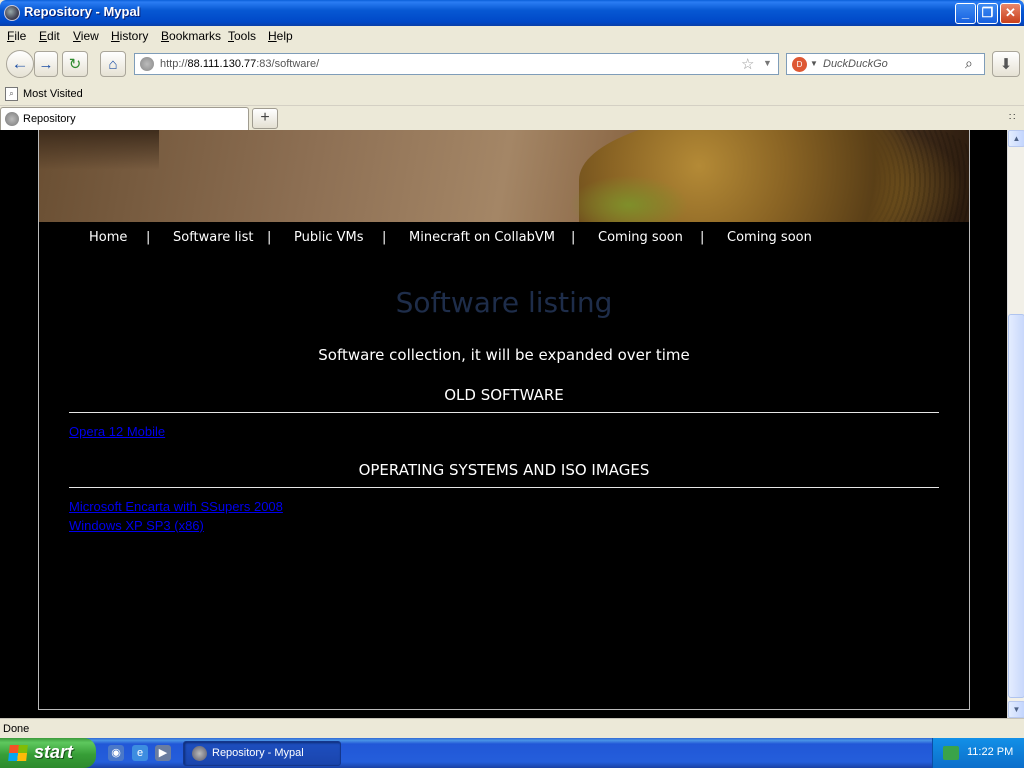  I want to click on window-title: Repository - Mypal, so click(82, 11).